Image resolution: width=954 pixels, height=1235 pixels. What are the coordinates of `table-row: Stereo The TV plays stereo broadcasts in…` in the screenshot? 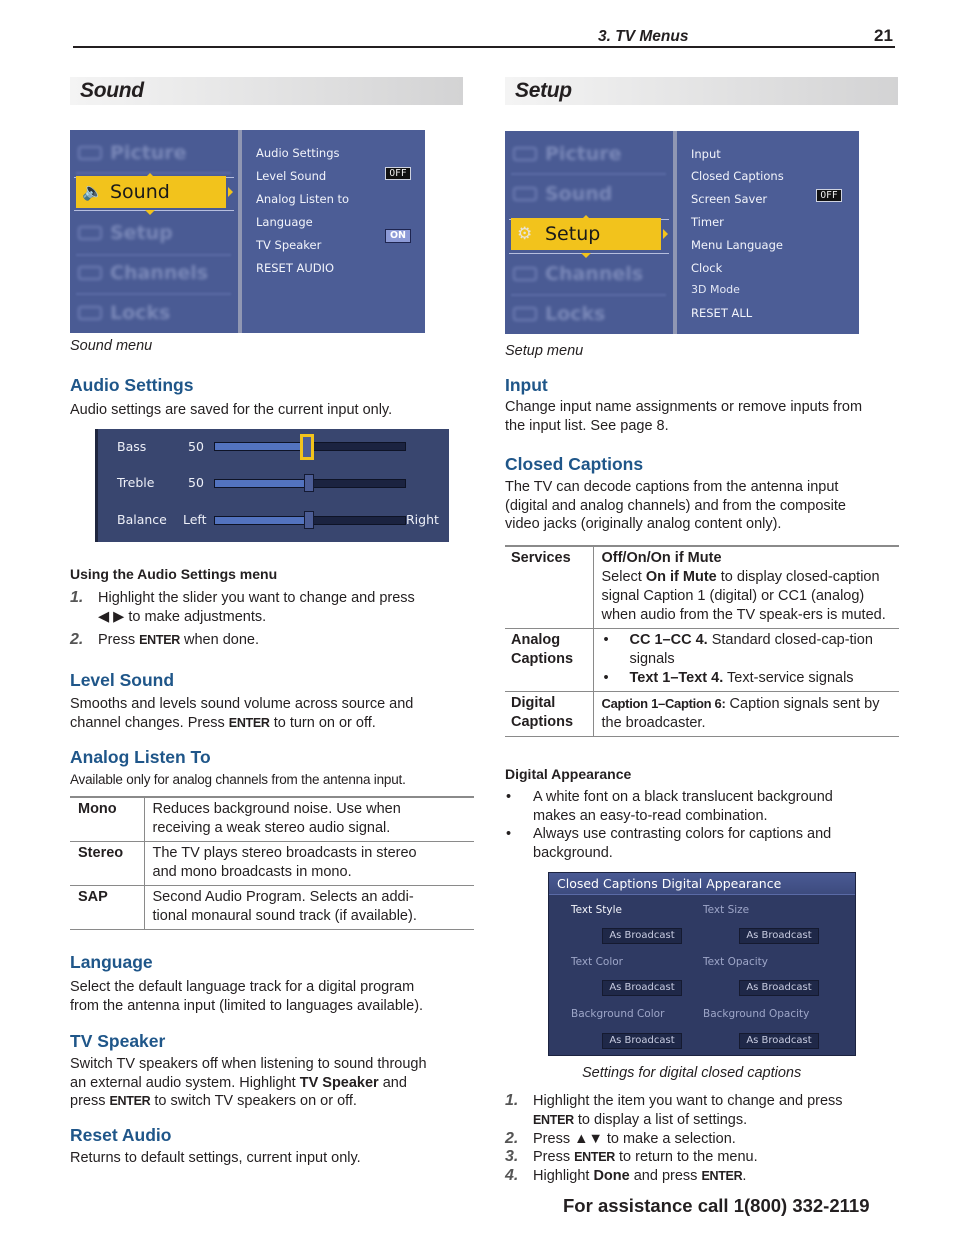 It's located at (272, 863).